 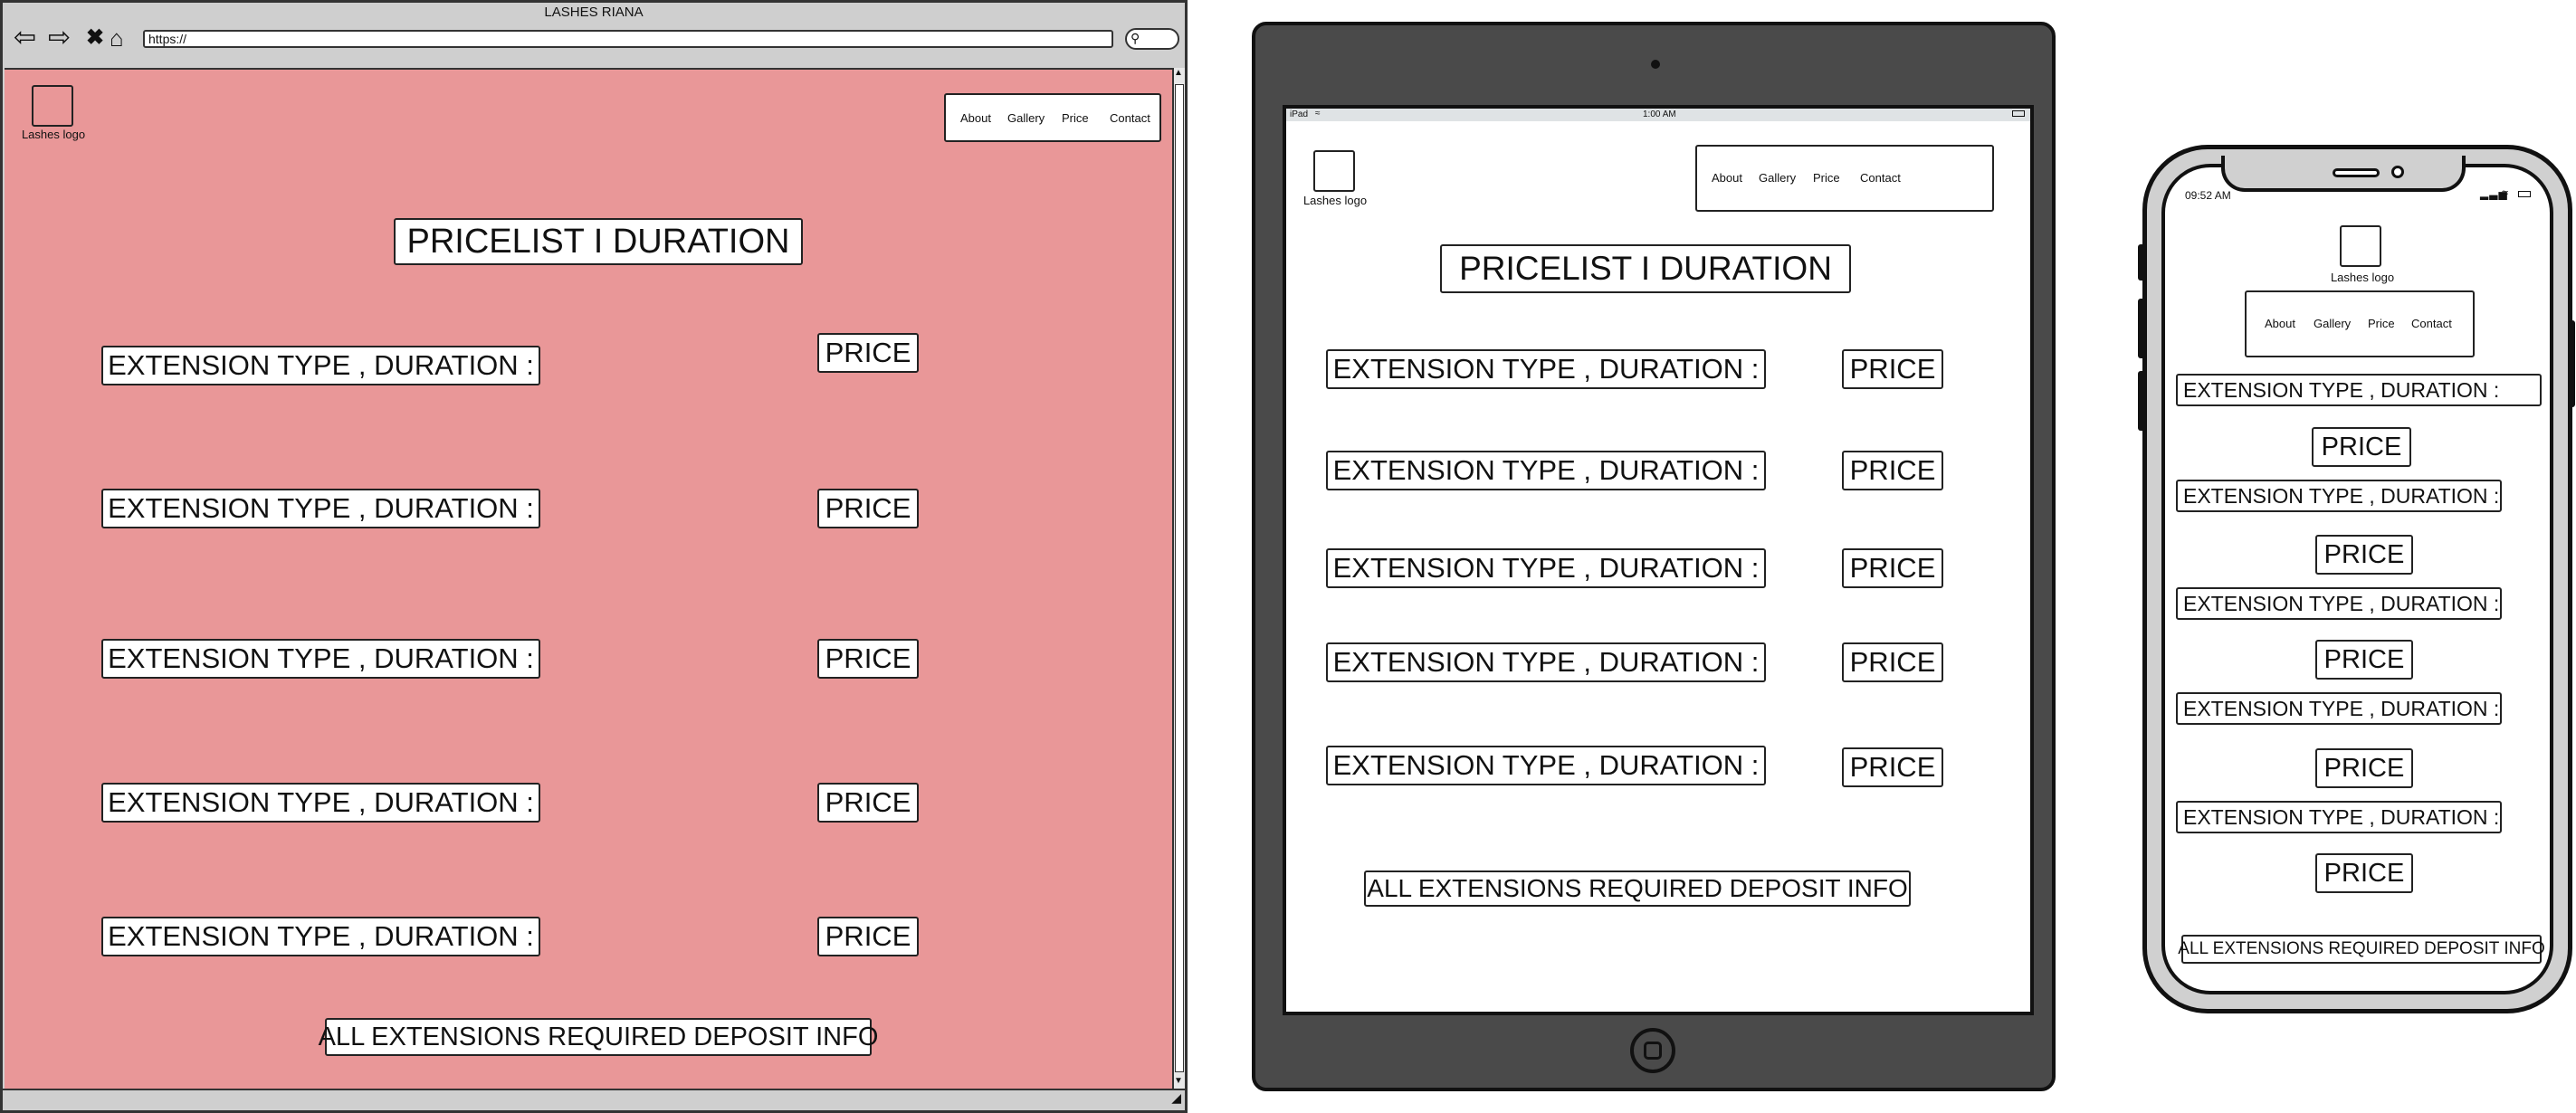 I want to click on browser-toolbar: ⇦ ⇨ ✖ ⌂ https:// ⚲, so click(x=594, y=42).